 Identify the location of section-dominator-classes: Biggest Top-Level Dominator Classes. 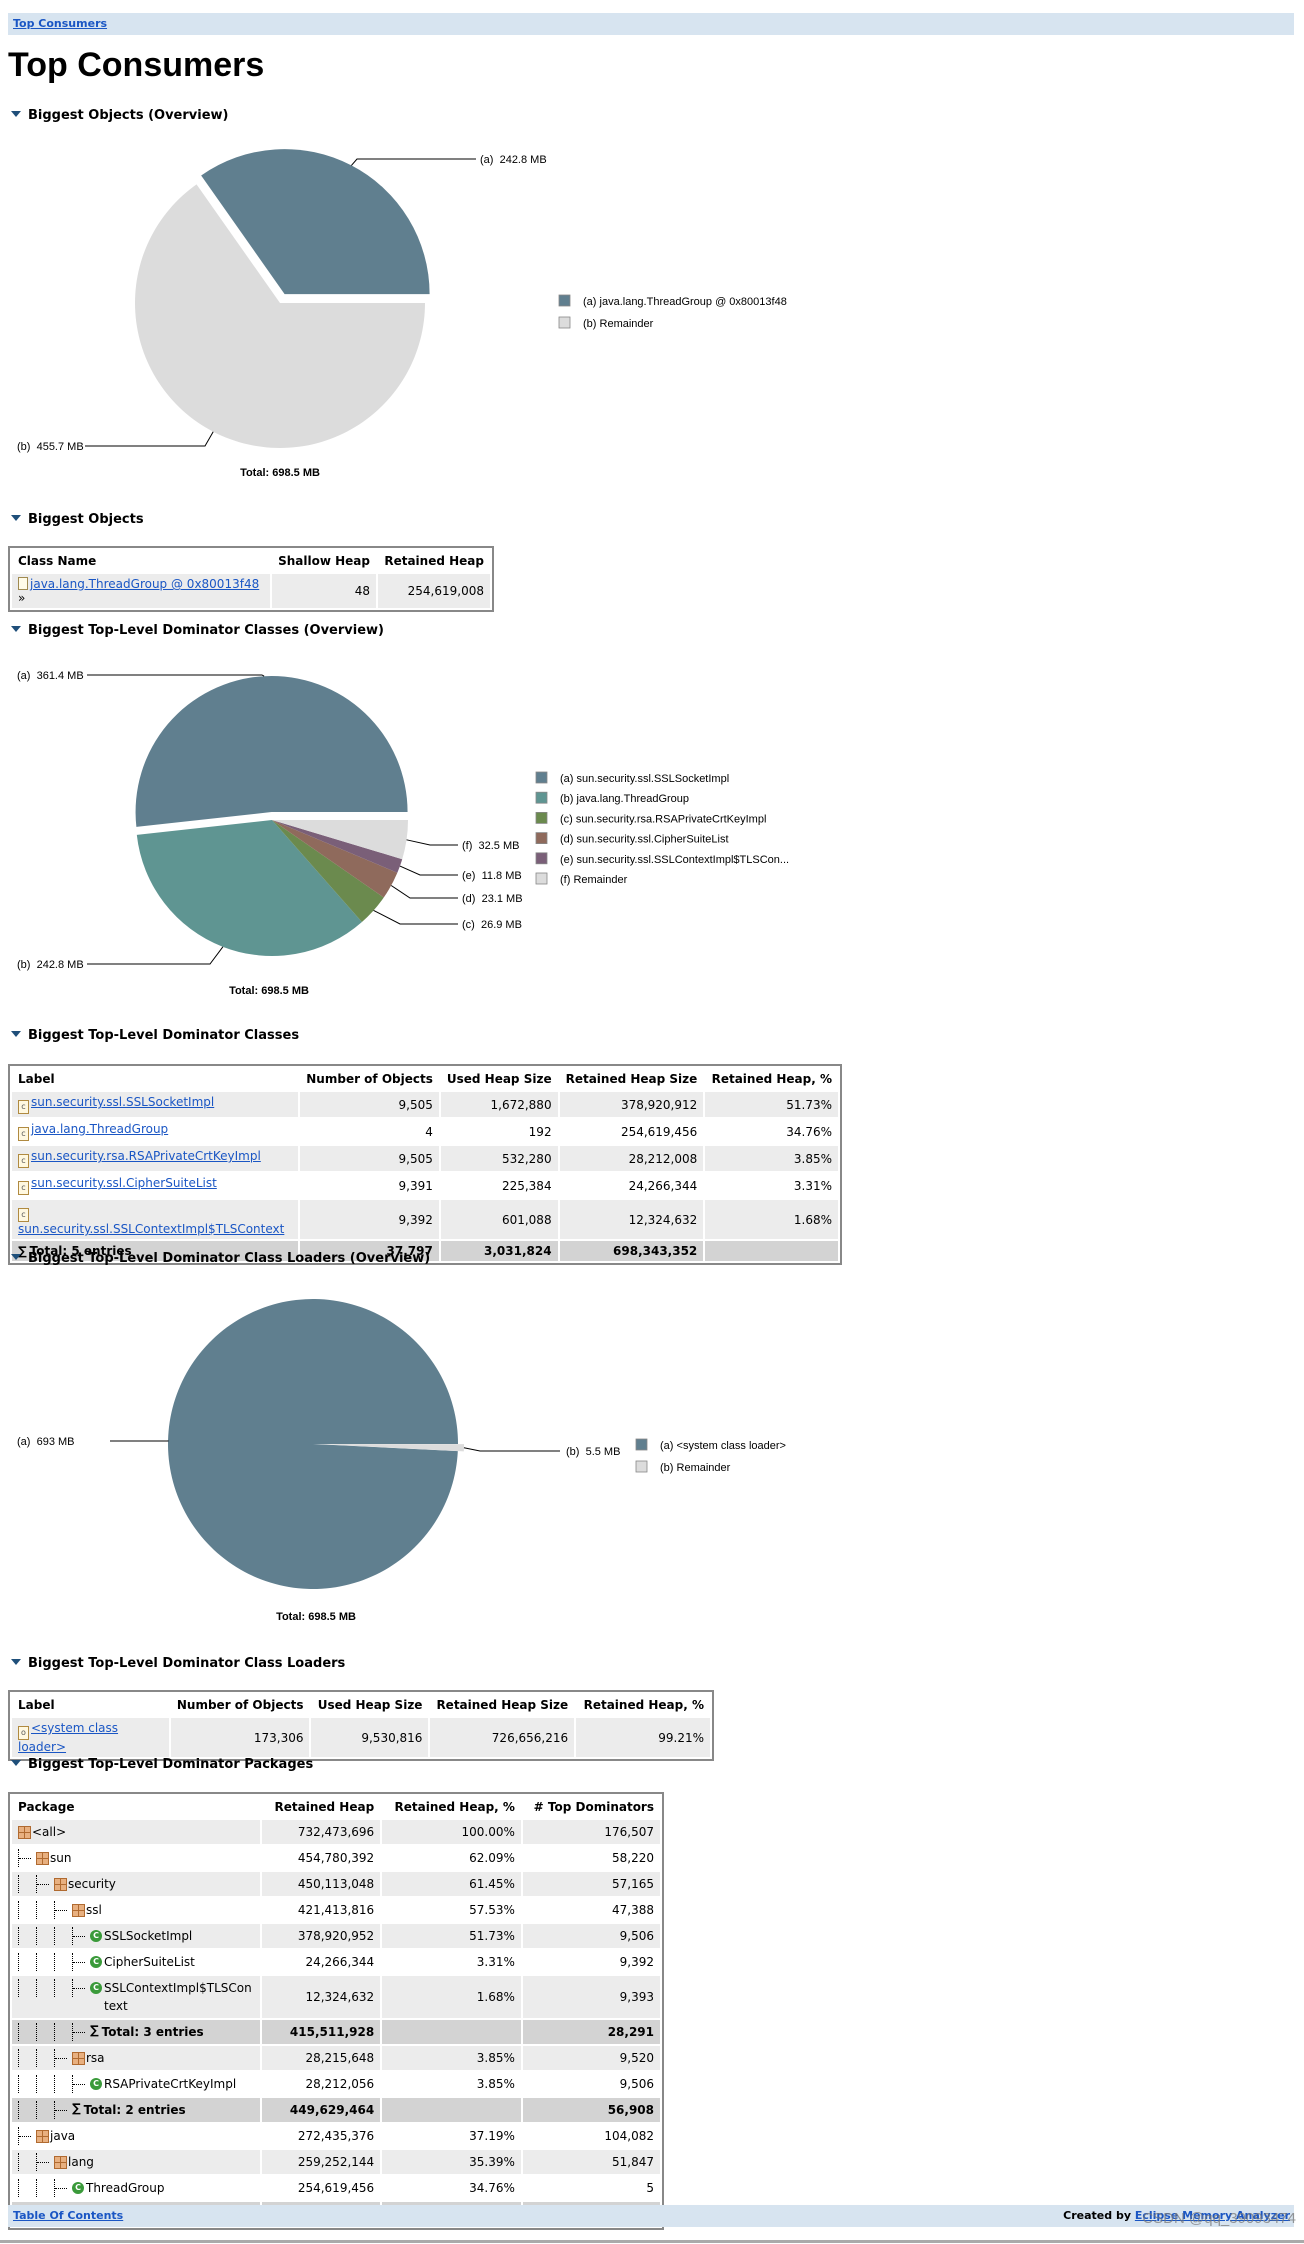
(155, 1035).